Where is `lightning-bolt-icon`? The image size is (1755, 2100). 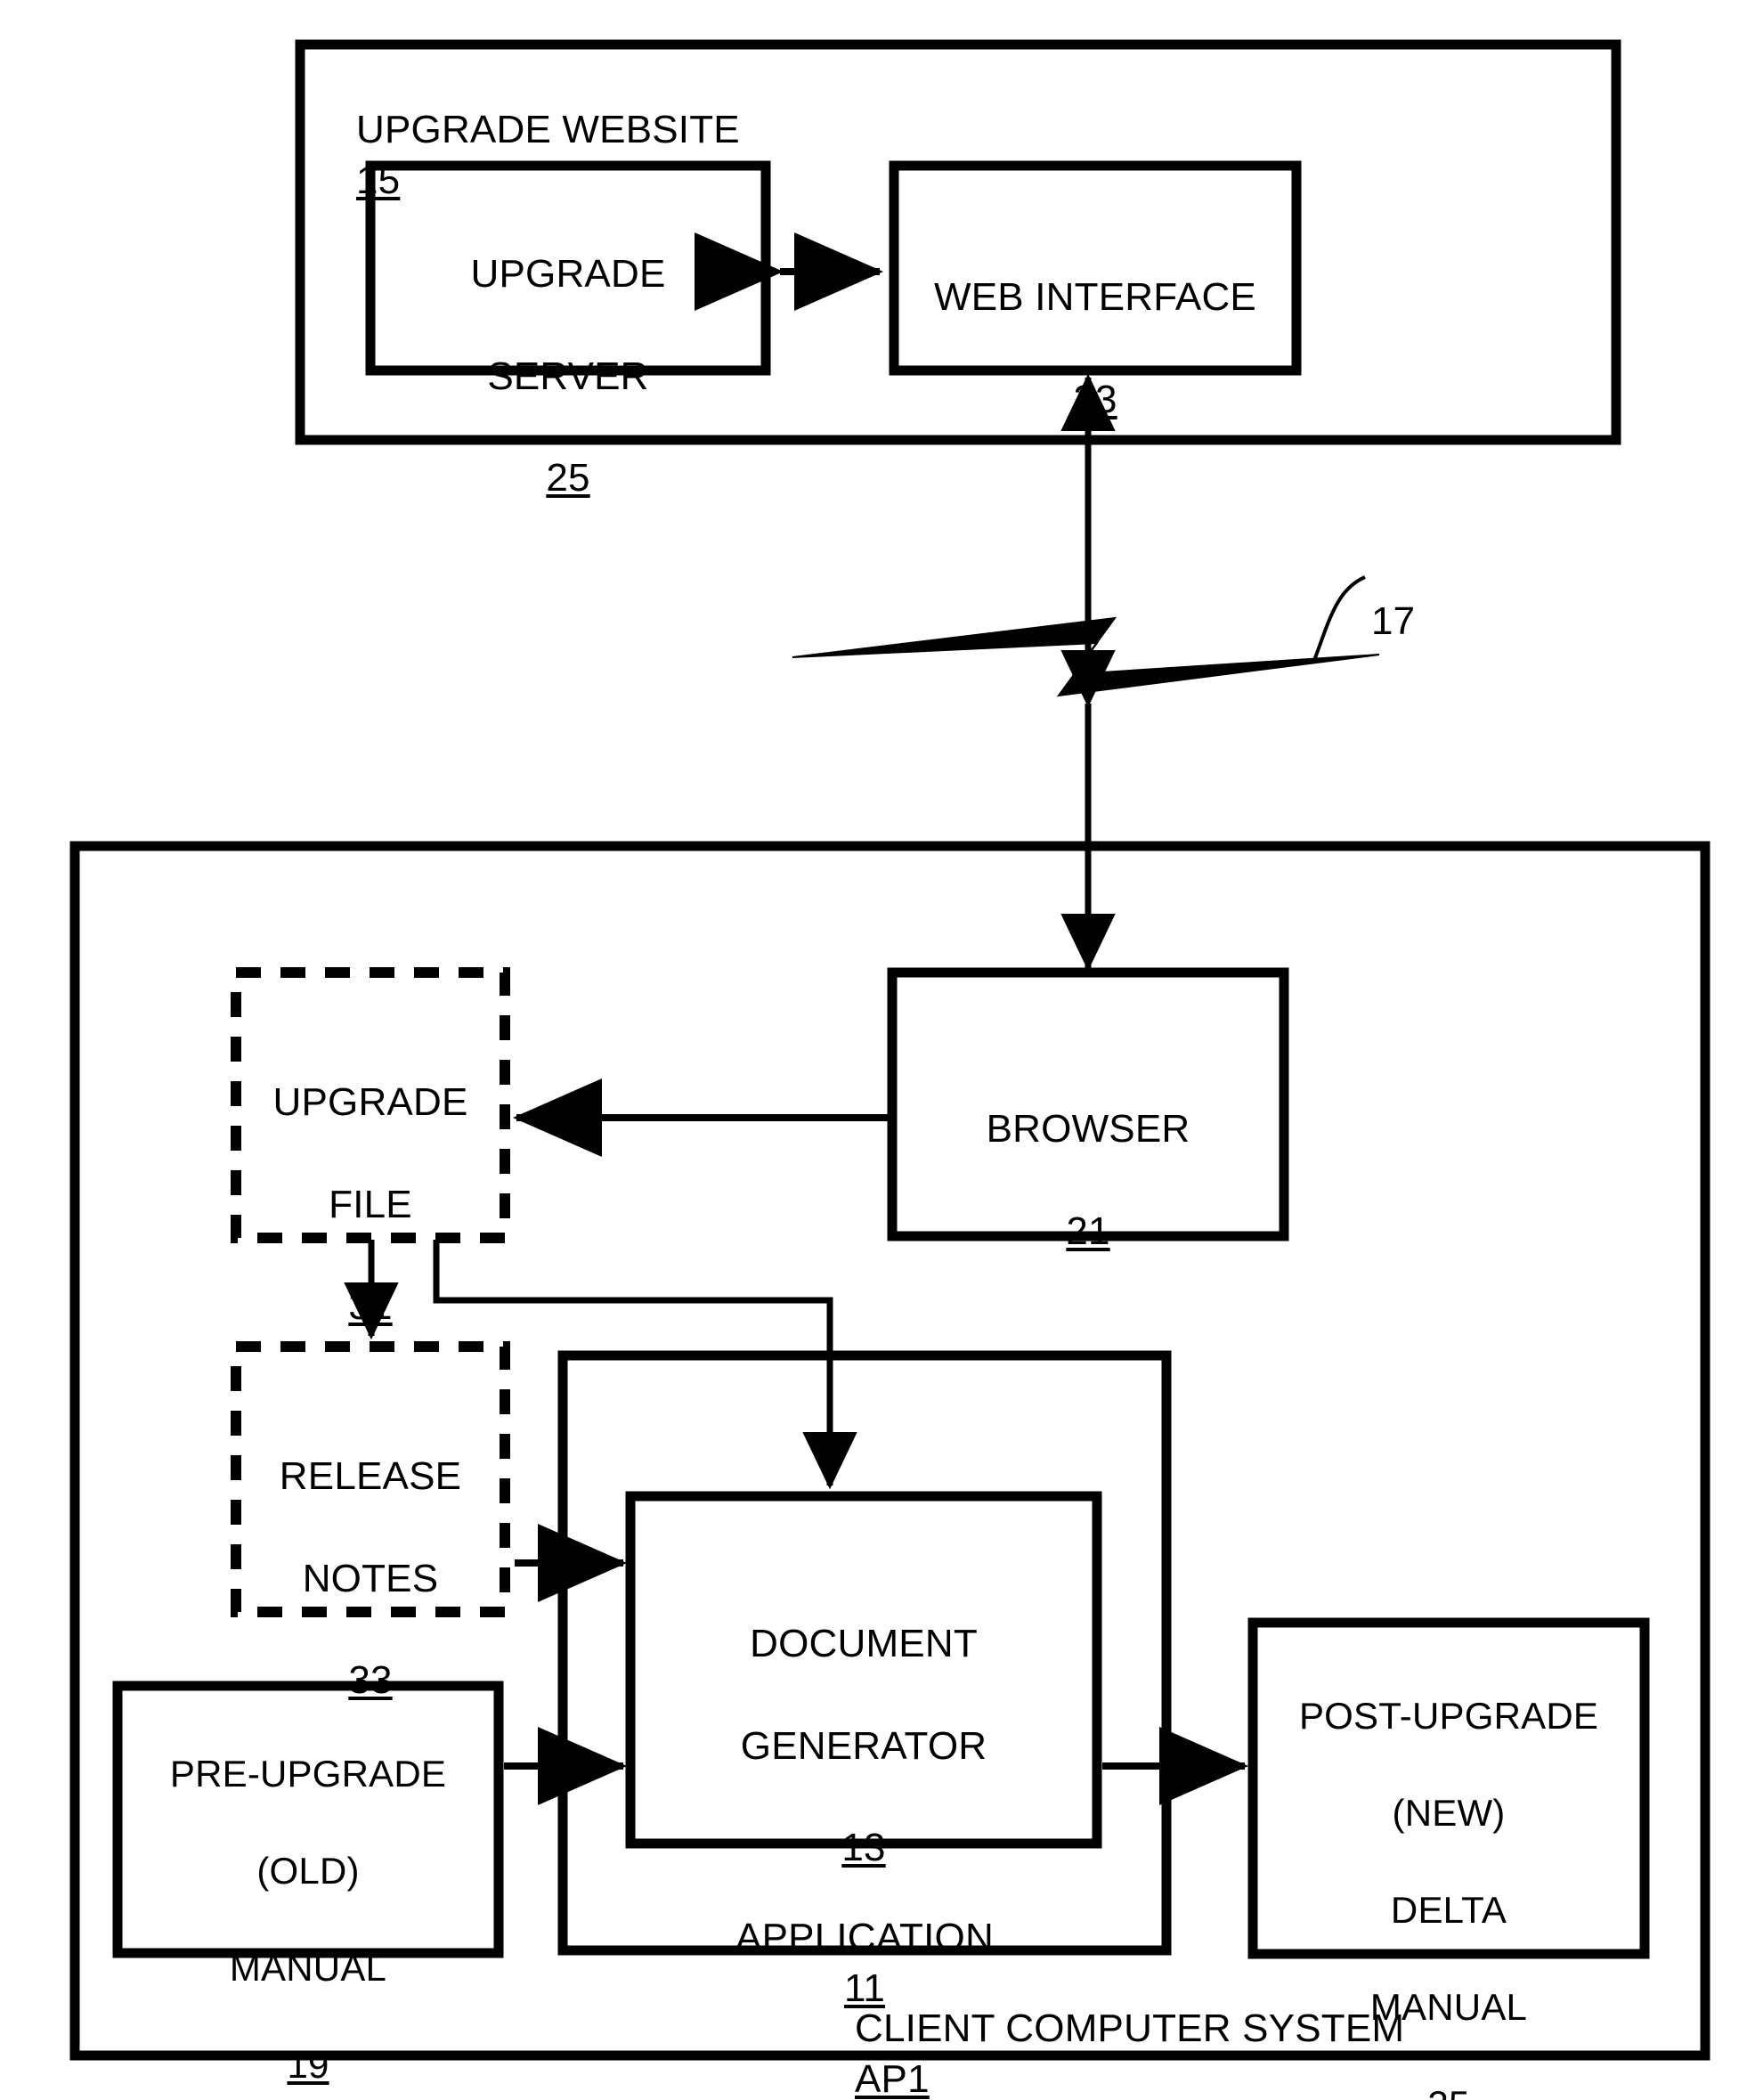
lightning-bolt-icon is located at coordinates (1086, 656).